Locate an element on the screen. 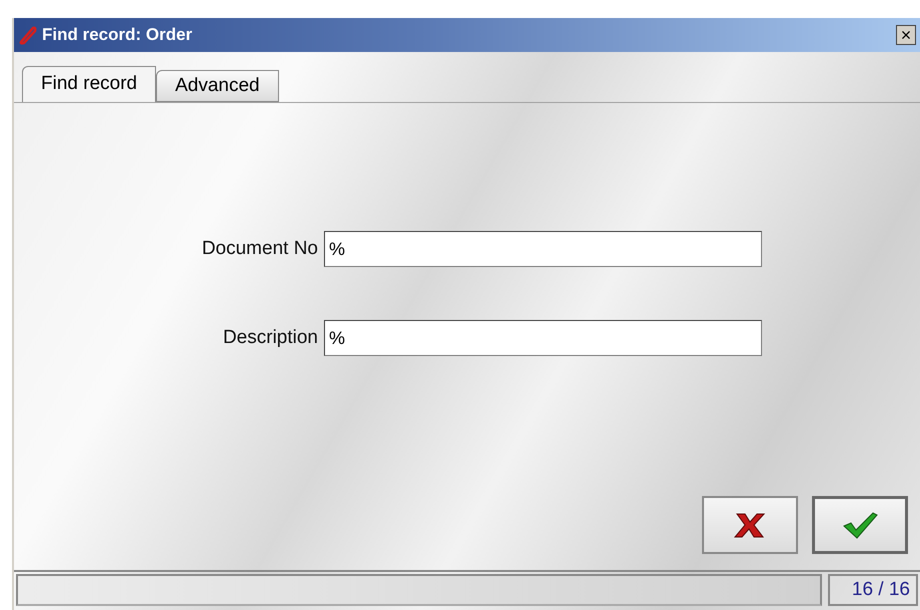  record-counter: 16 / 16 is located at coordinates (873, 590).